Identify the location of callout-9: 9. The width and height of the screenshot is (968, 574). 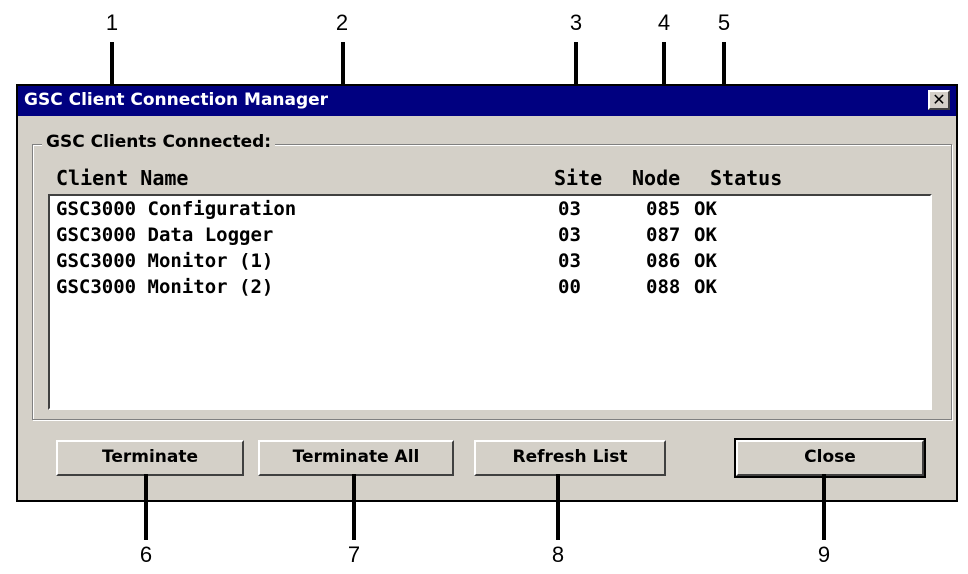
(824, 554).